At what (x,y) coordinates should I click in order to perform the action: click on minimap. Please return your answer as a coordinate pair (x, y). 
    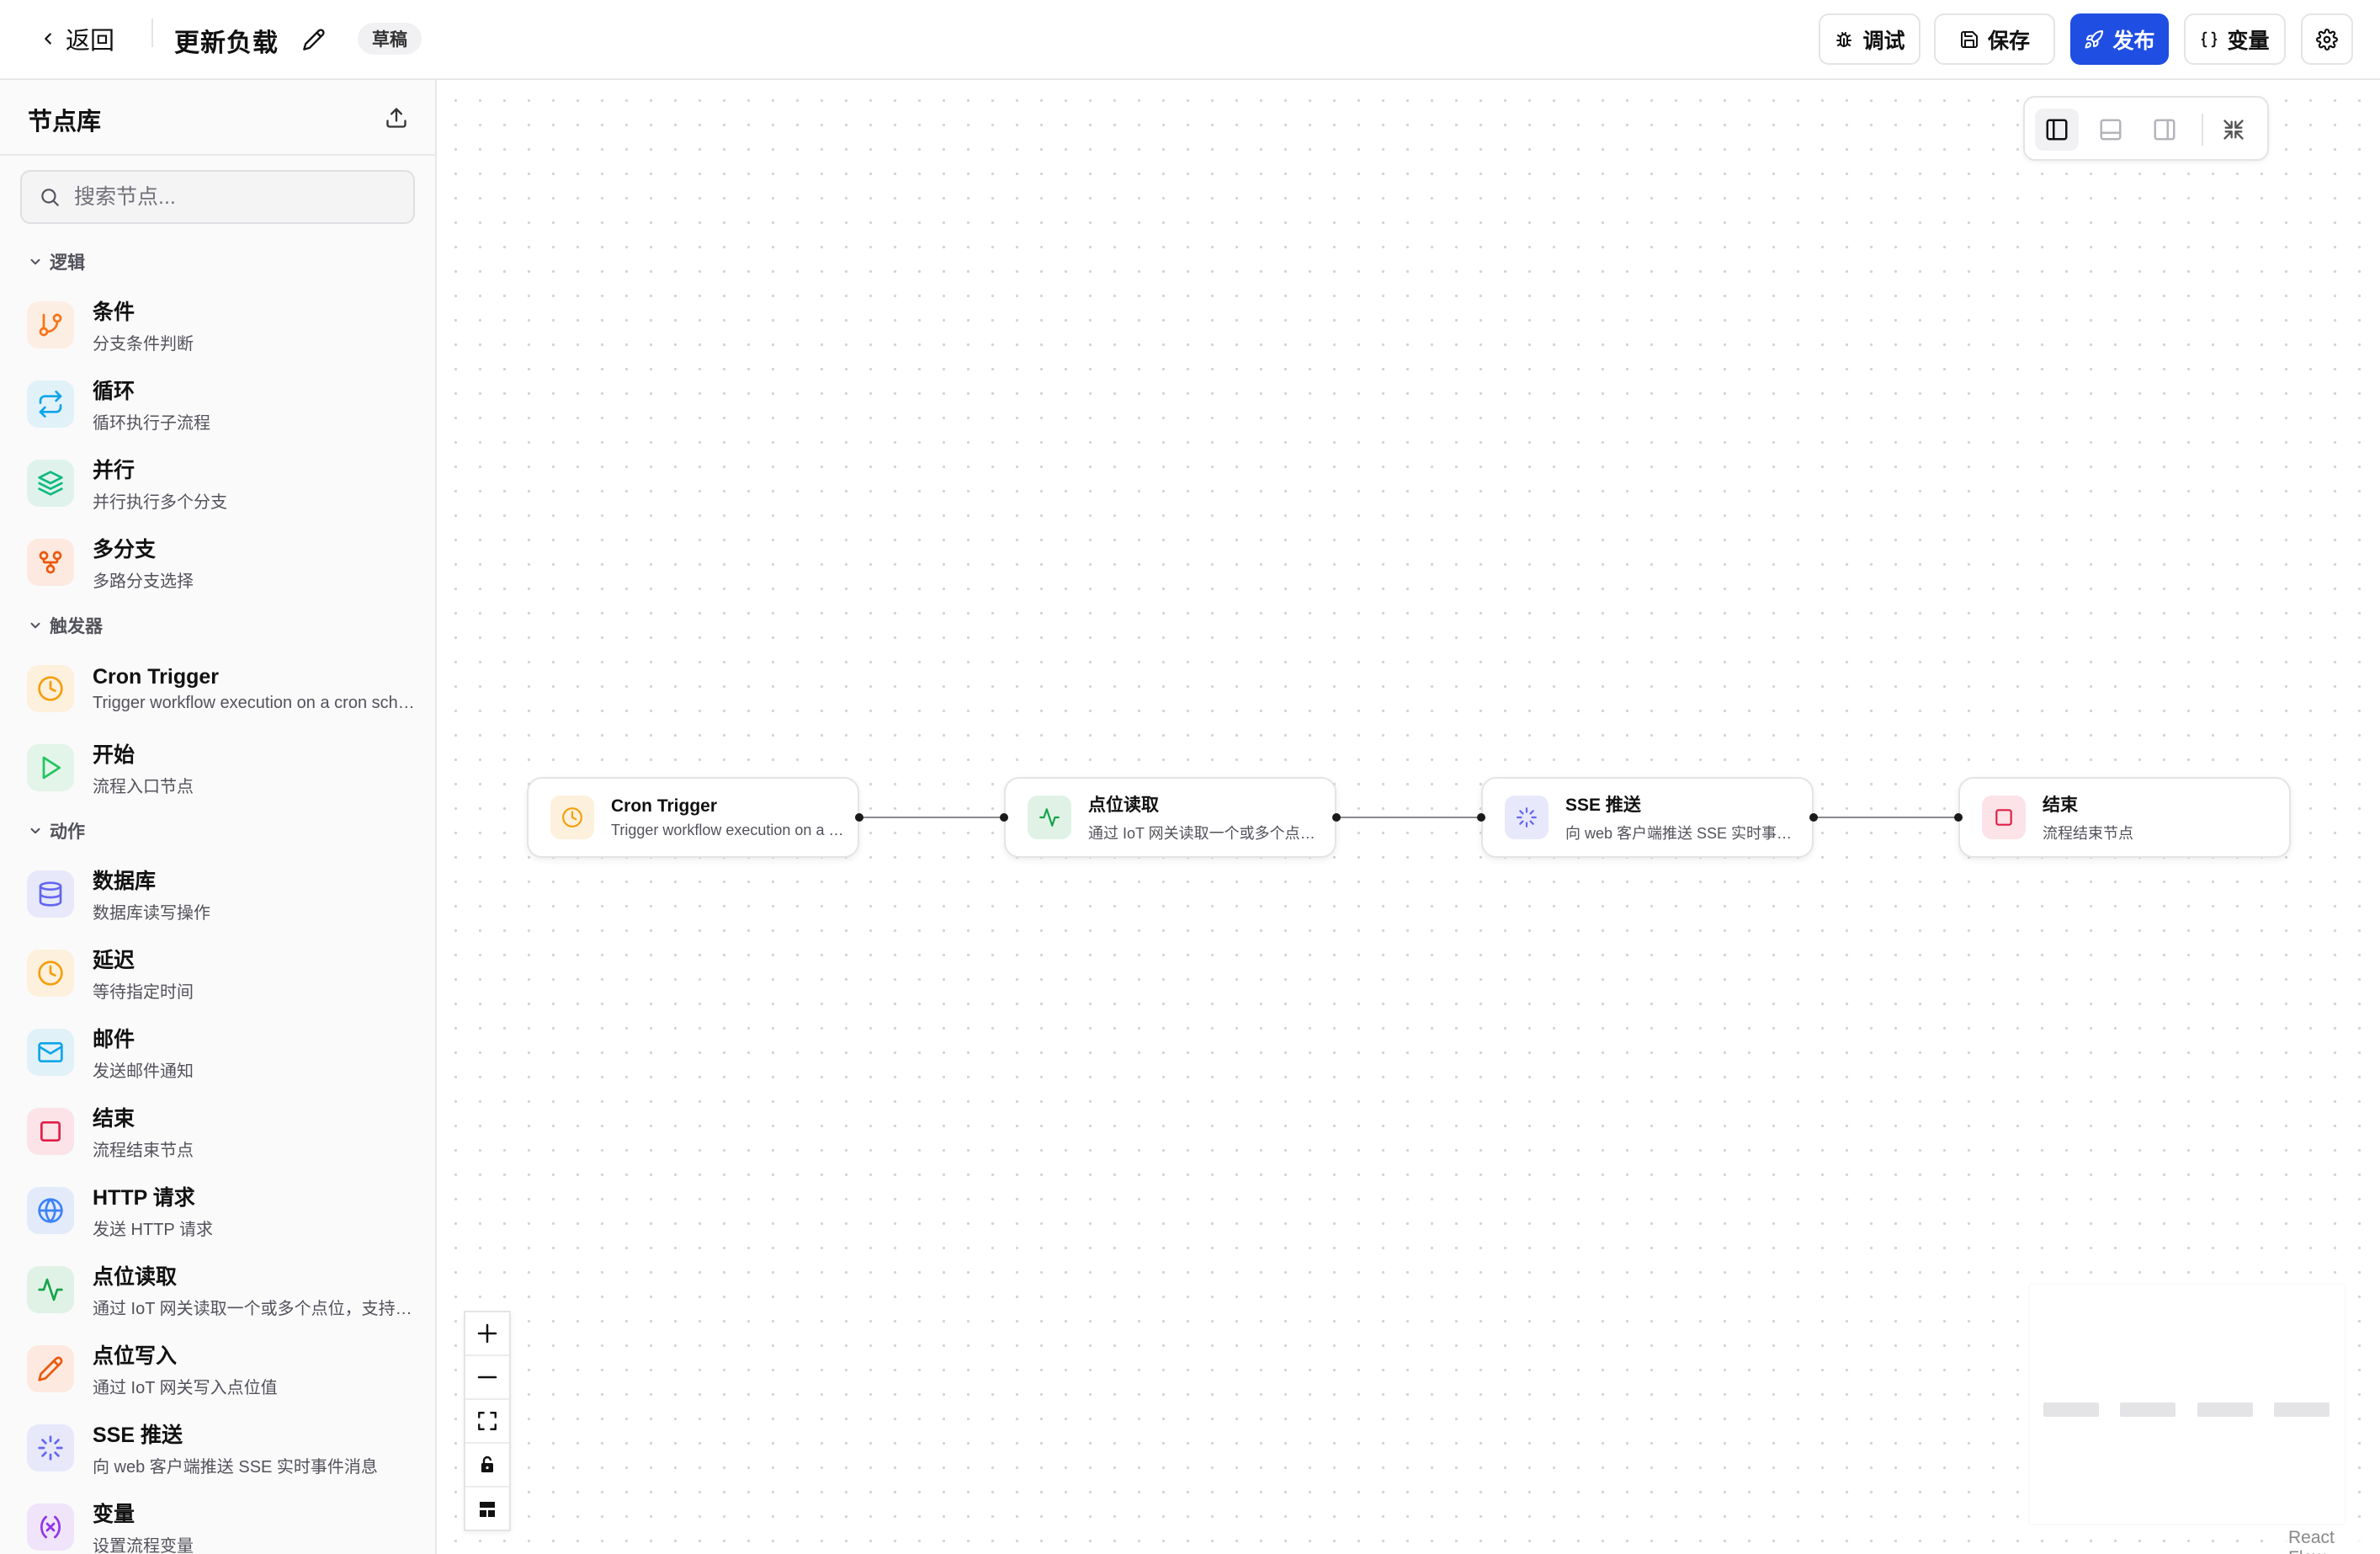
    Looking at the image, I should click on (2187, 1404).